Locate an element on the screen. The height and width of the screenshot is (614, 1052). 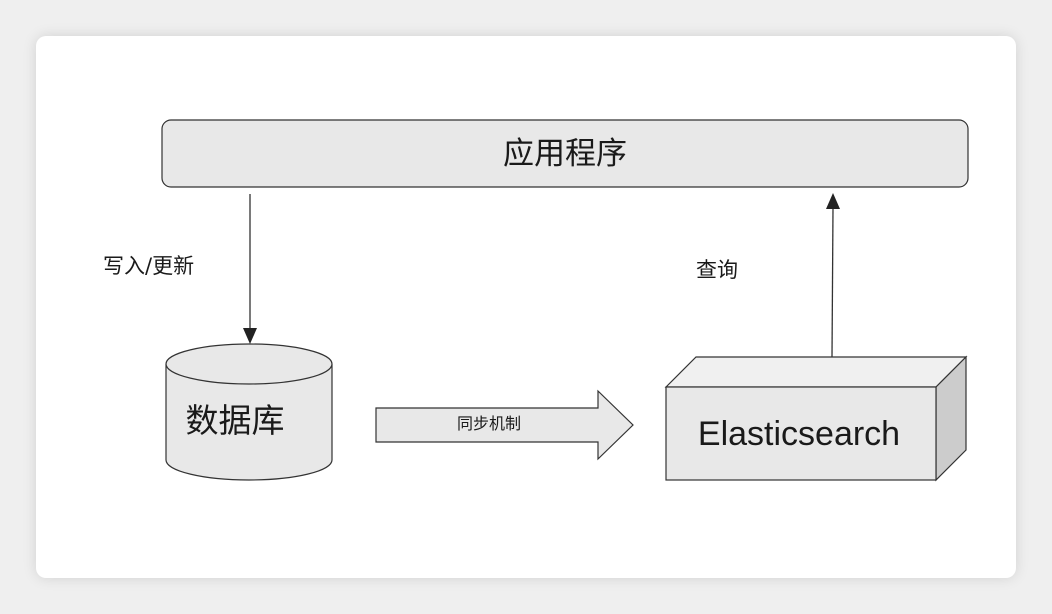
write-arrow-head is located at coordinates (250, 336).